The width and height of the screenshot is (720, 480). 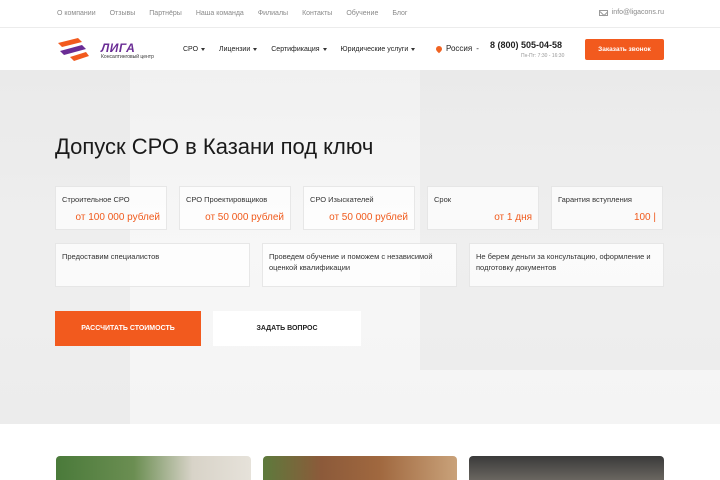 What do you see at coordinates (123, 13) in the screenshot?
I see `top-nav-link-reviews: Отзывы` at bounding box center [123, 13].